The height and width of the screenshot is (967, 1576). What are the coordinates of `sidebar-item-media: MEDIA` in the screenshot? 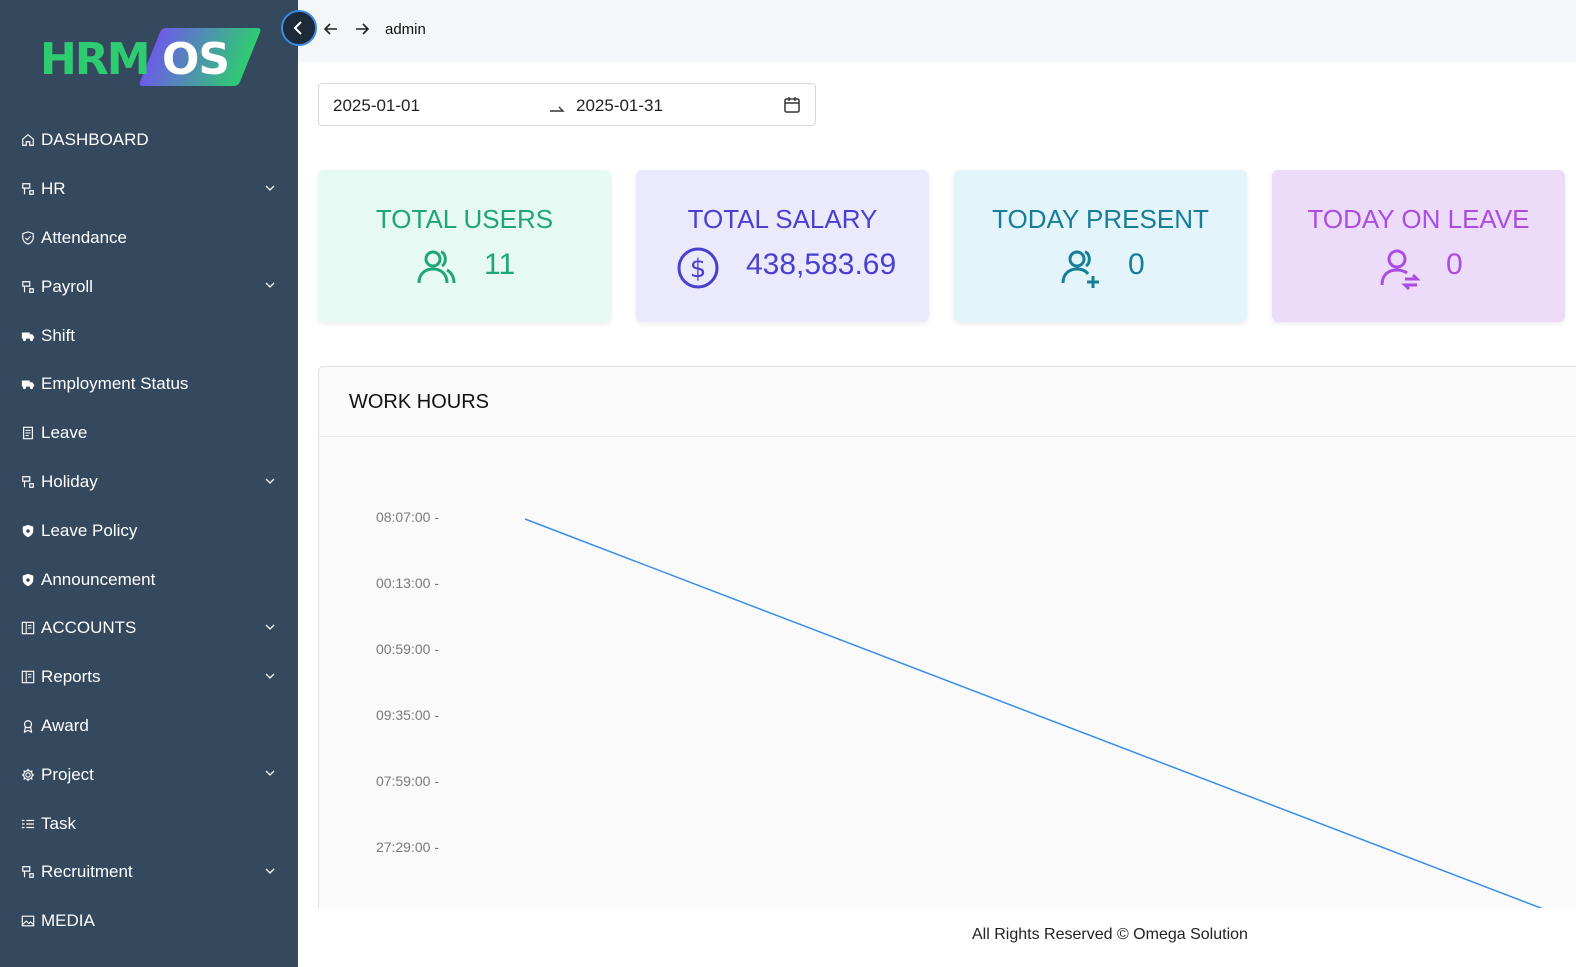 It's located at (149, 921).